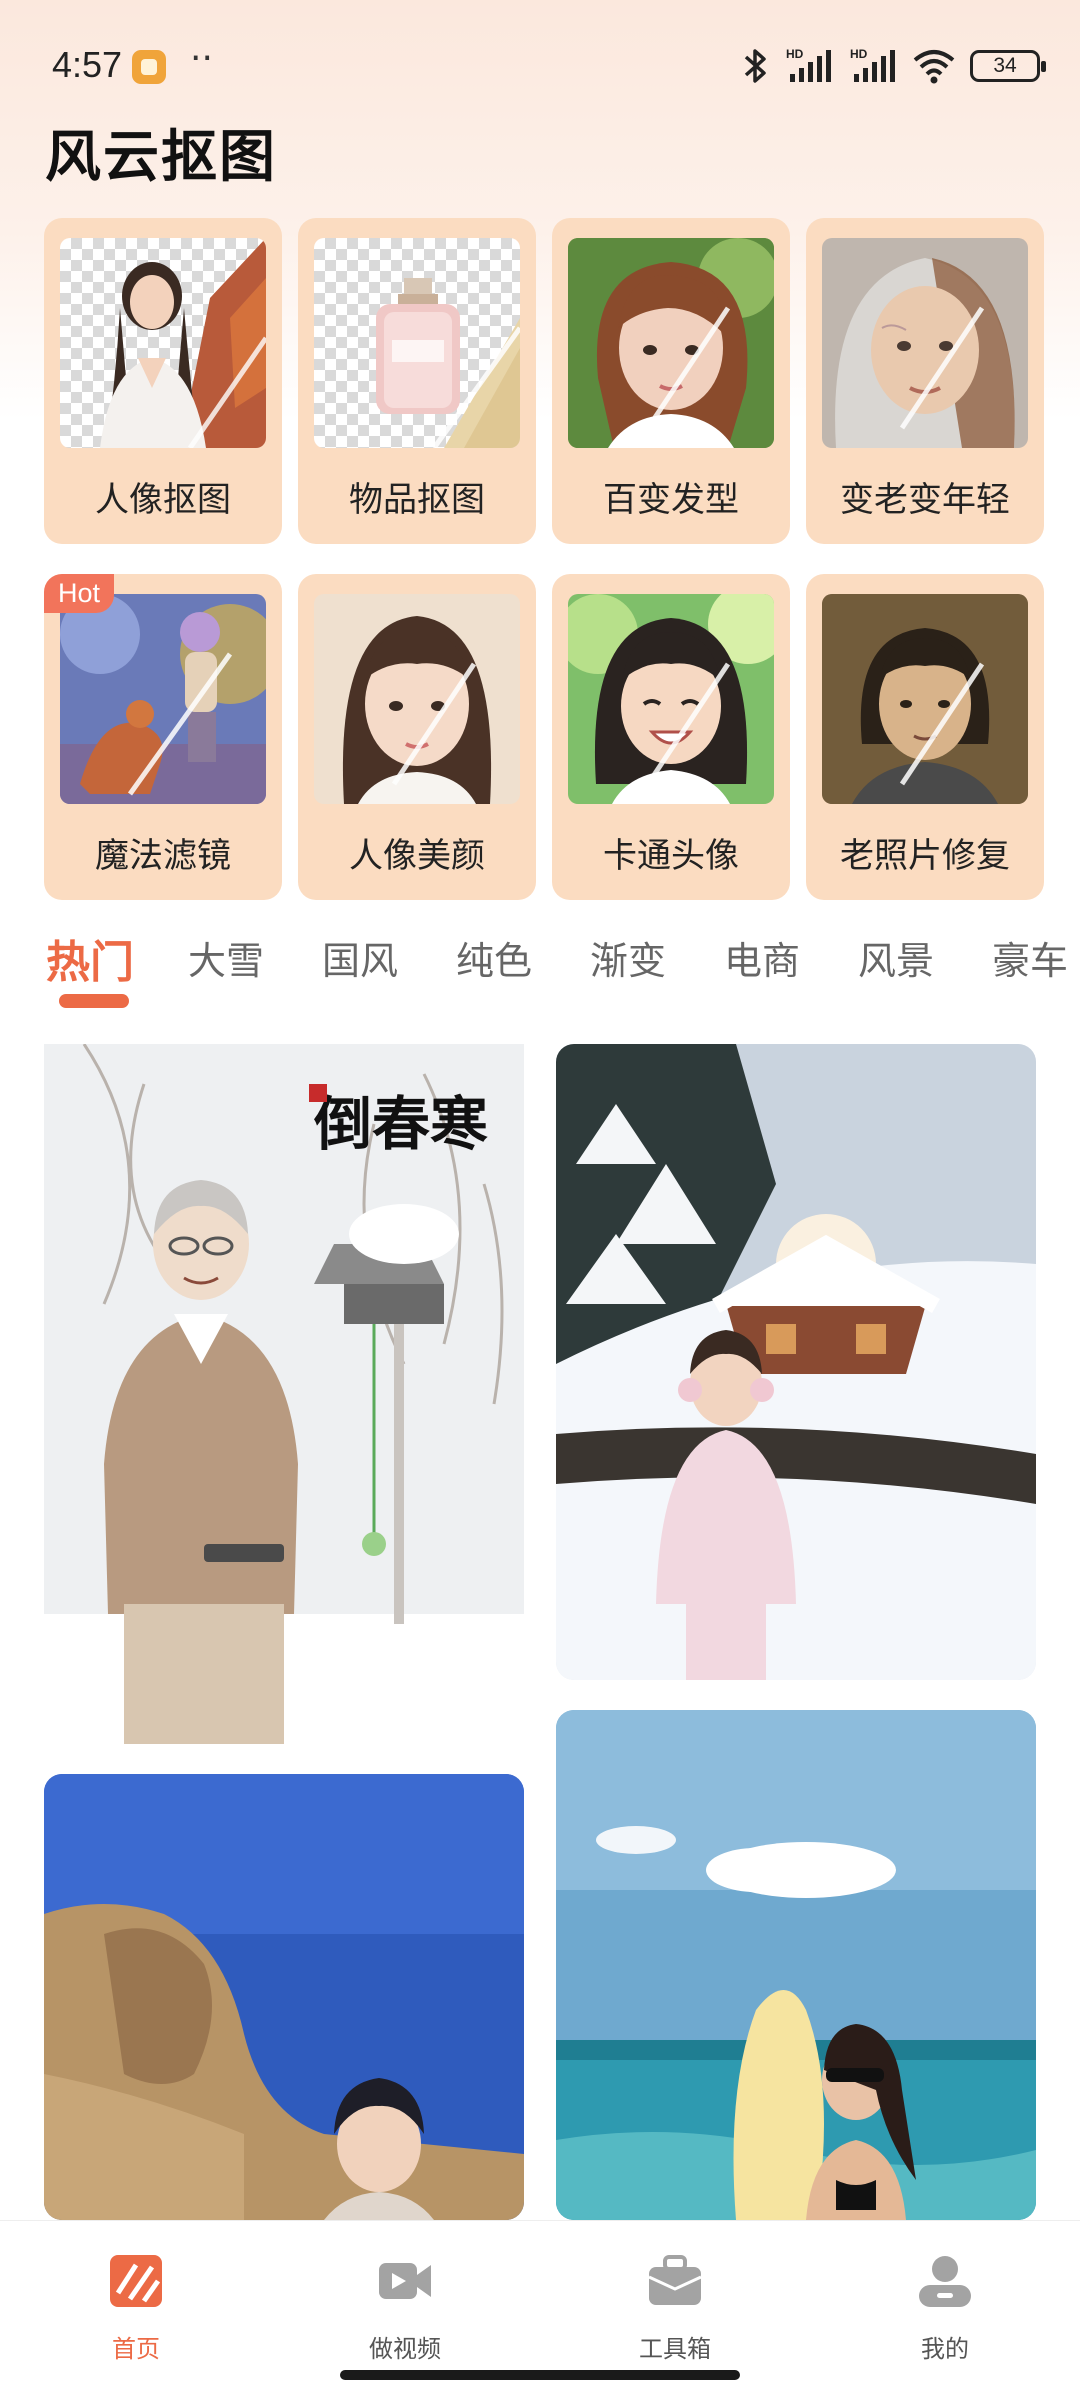  I want to click on battery-indicator: 34, so click(1008, 66).